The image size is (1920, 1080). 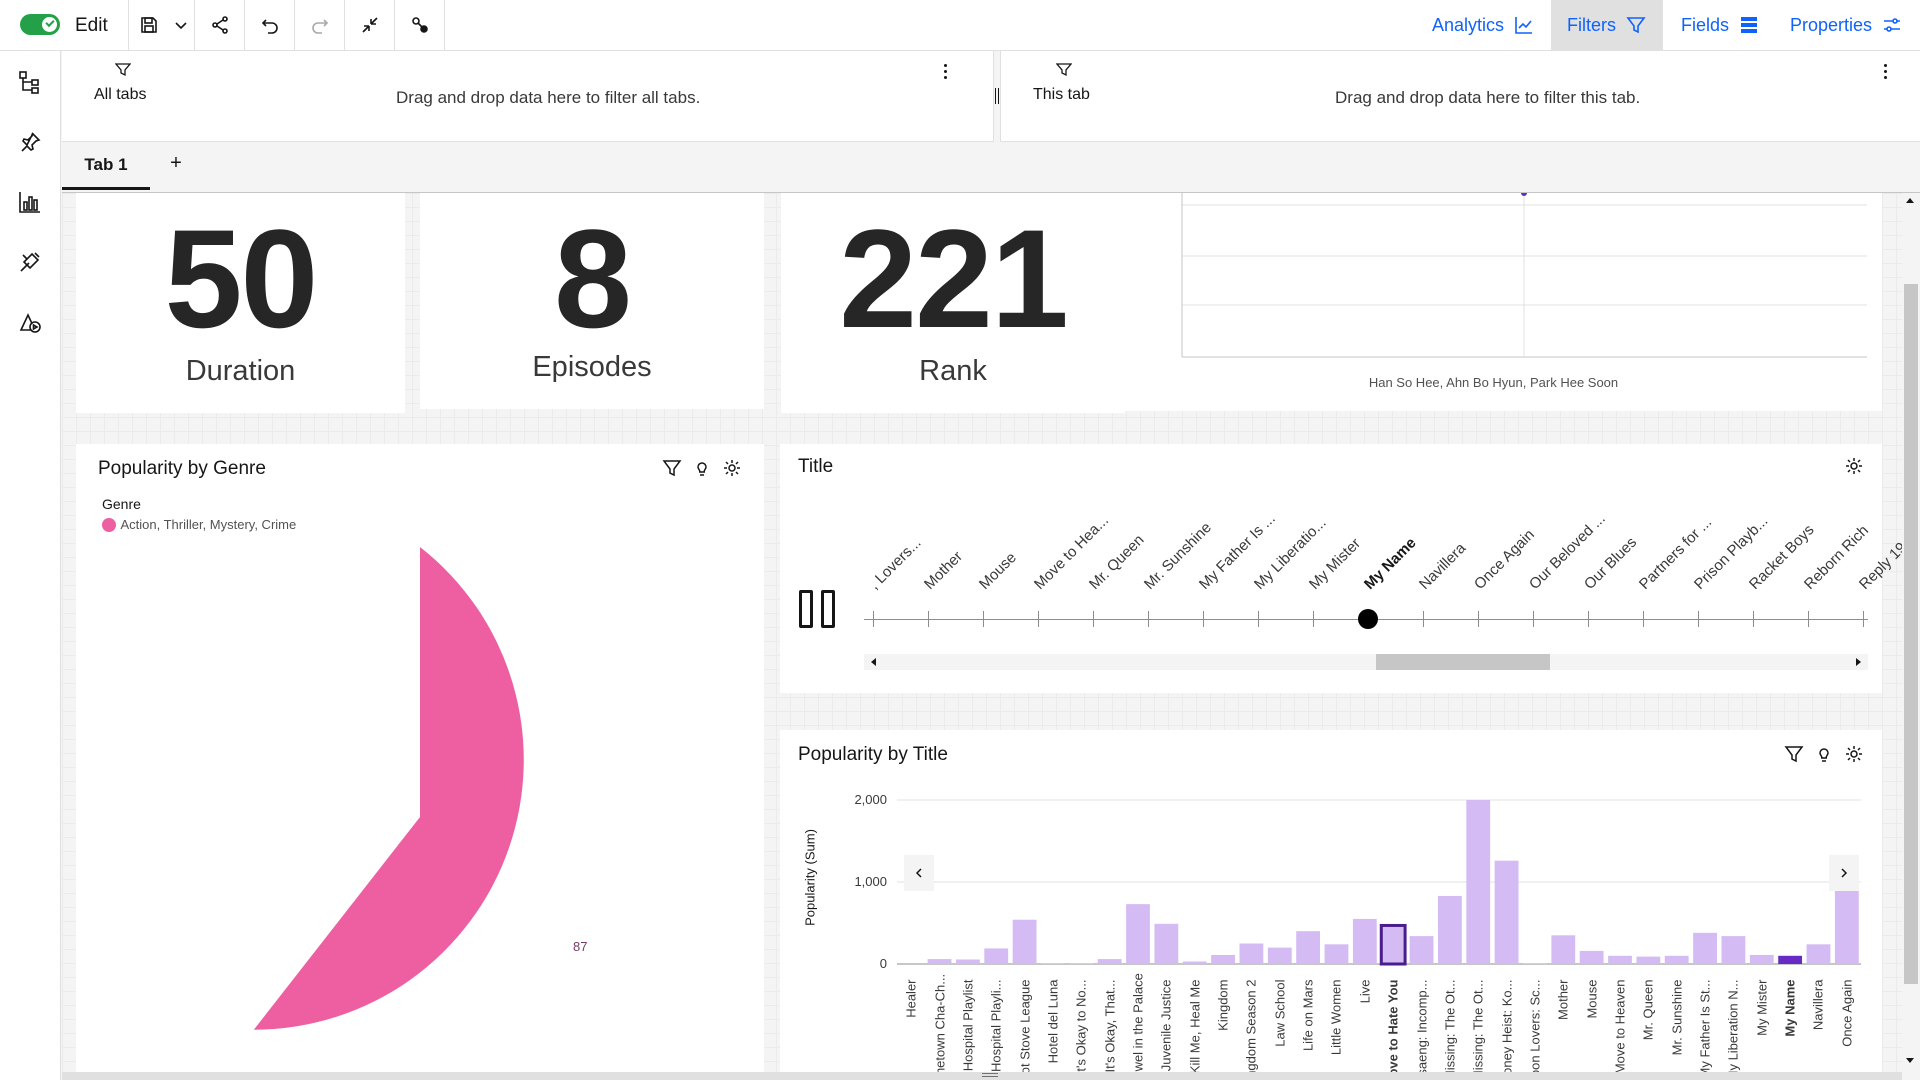 What do you see at coordinates (1761, 1028) in the screenshot?
I see `x-tick-label: My Mister` at bounding box center [1761, 1028].